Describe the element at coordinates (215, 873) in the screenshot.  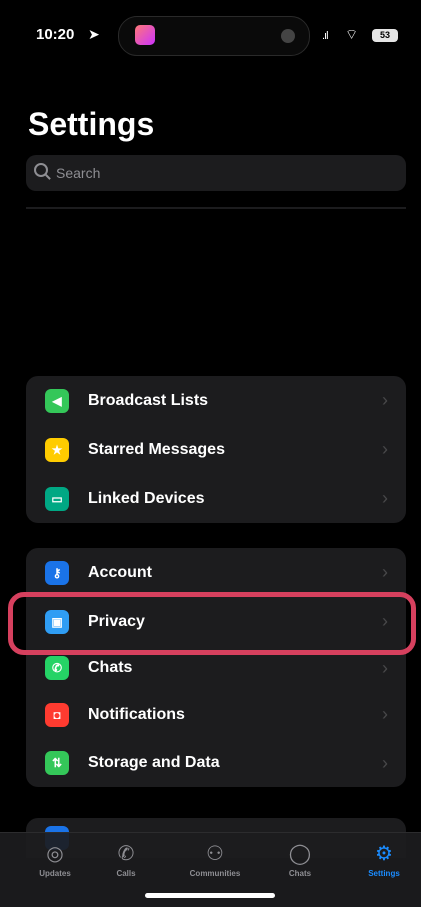
I see `tab-label: Communities` at that location.